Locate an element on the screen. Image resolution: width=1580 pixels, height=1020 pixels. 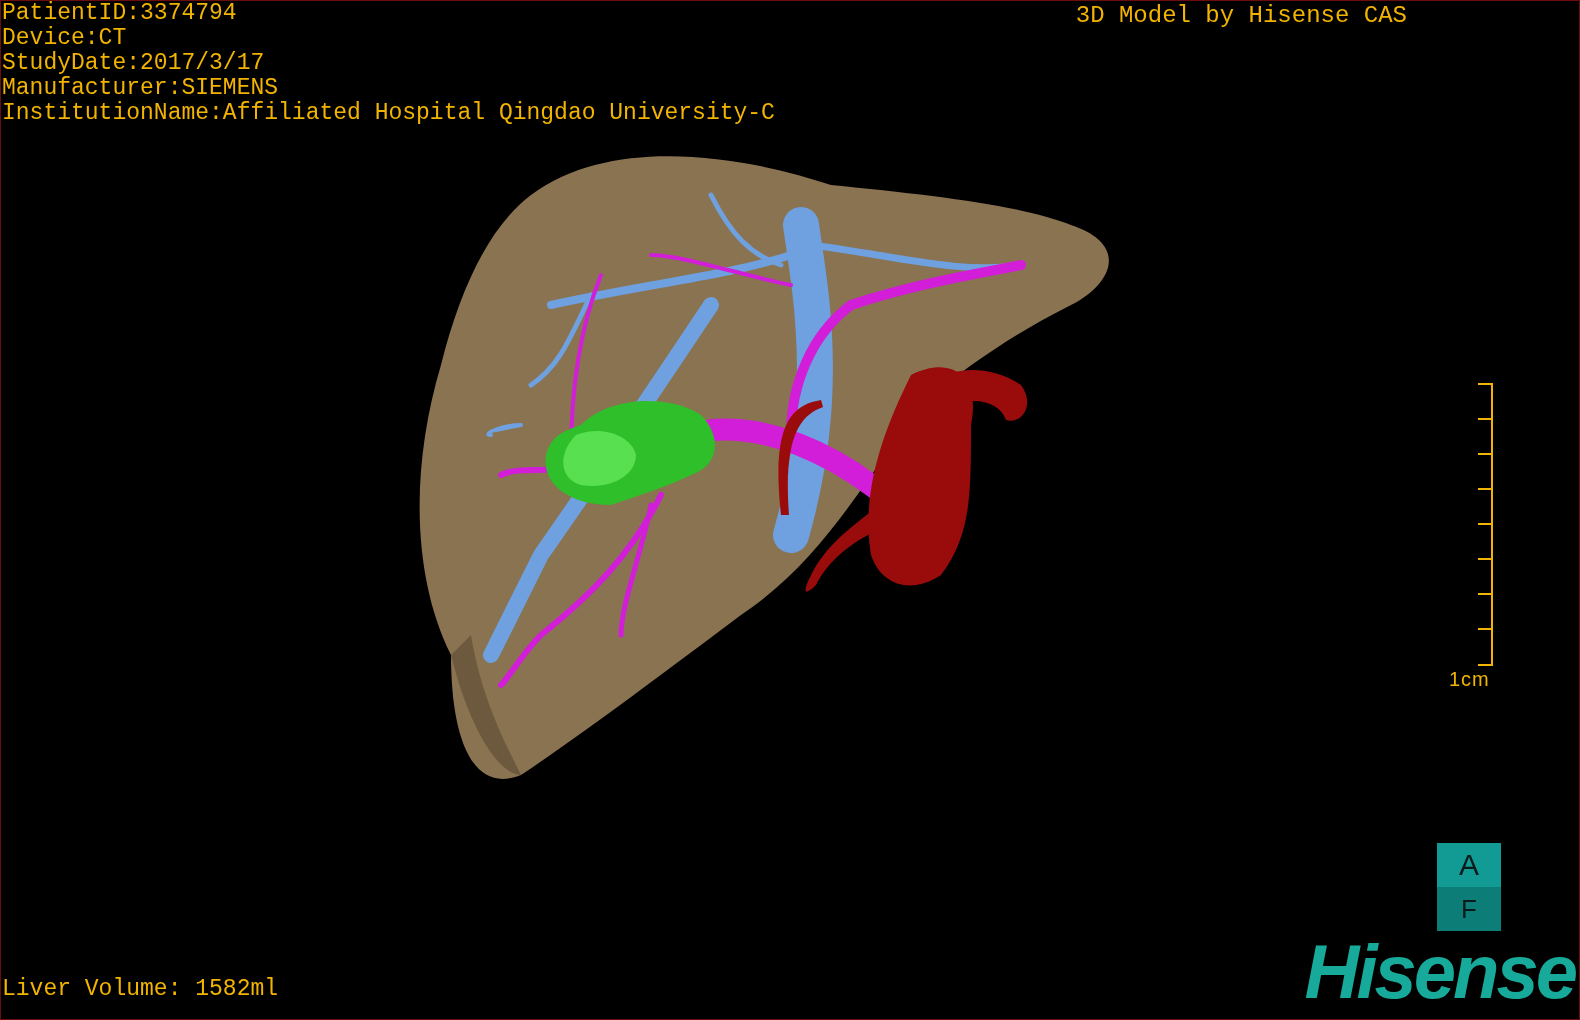
brand-logo: Hisense is located at coordinates (1439, 972).